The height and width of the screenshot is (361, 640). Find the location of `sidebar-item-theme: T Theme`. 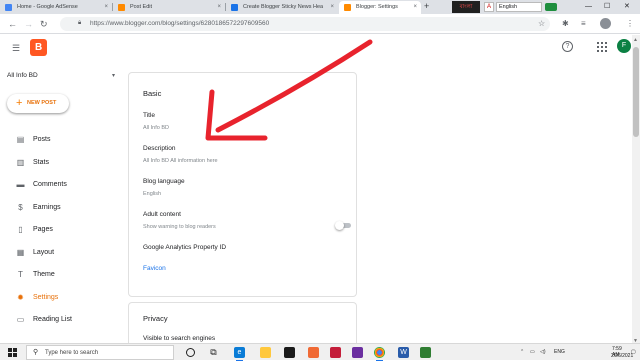

sidebar-item-theme: T Theme is located at coordinates (65, 275).